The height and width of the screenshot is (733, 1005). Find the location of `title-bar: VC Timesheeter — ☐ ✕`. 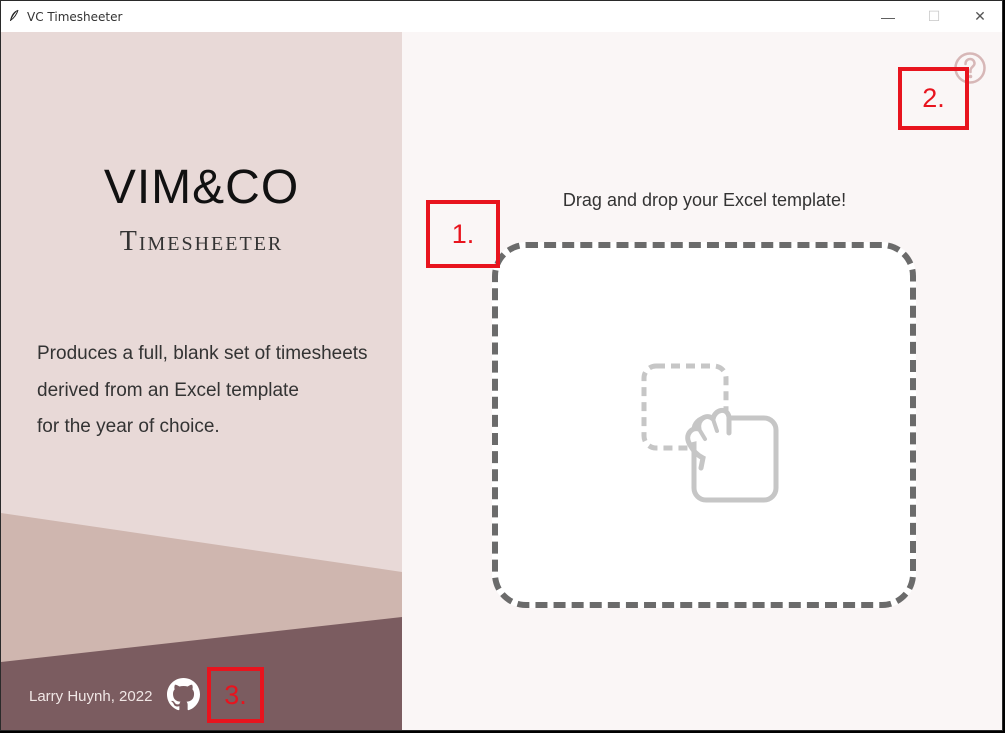

title-bar: VC Timesheeter — ☐ ✕ is located at coordinates (501, 16).